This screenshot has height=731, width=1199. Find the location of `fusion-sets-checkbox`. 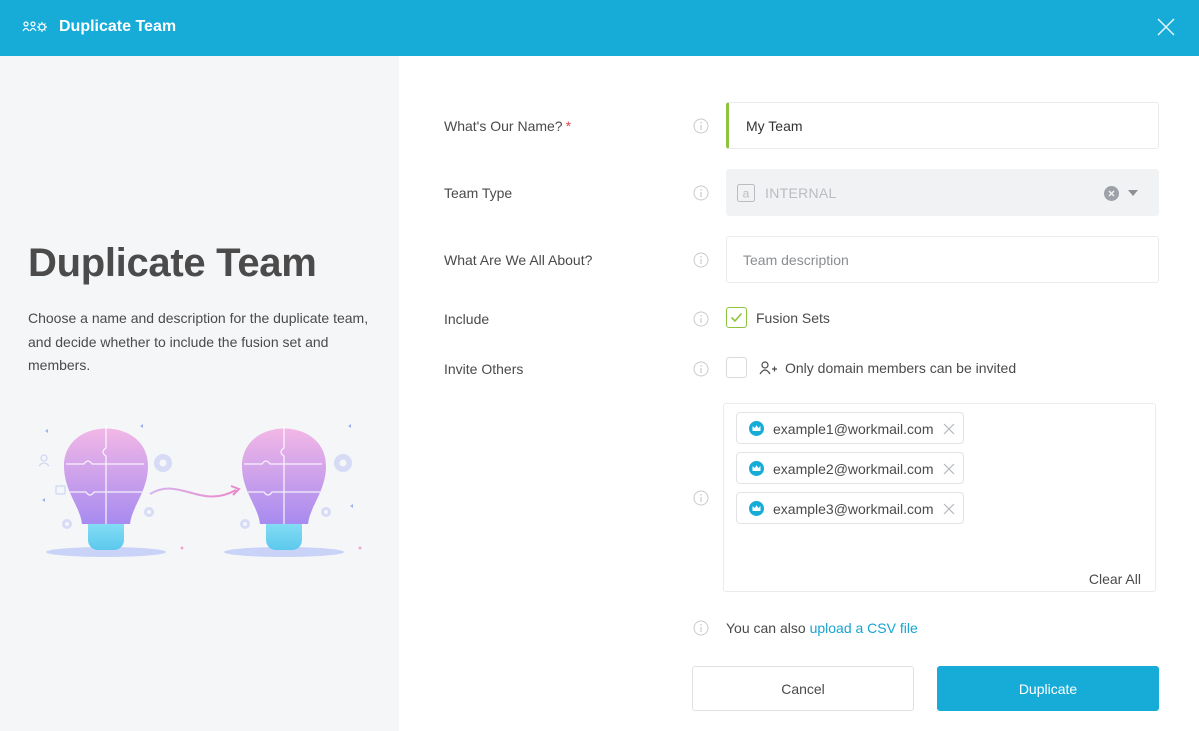

fusion-sets-checkbox is located at coordinates (736, 317).